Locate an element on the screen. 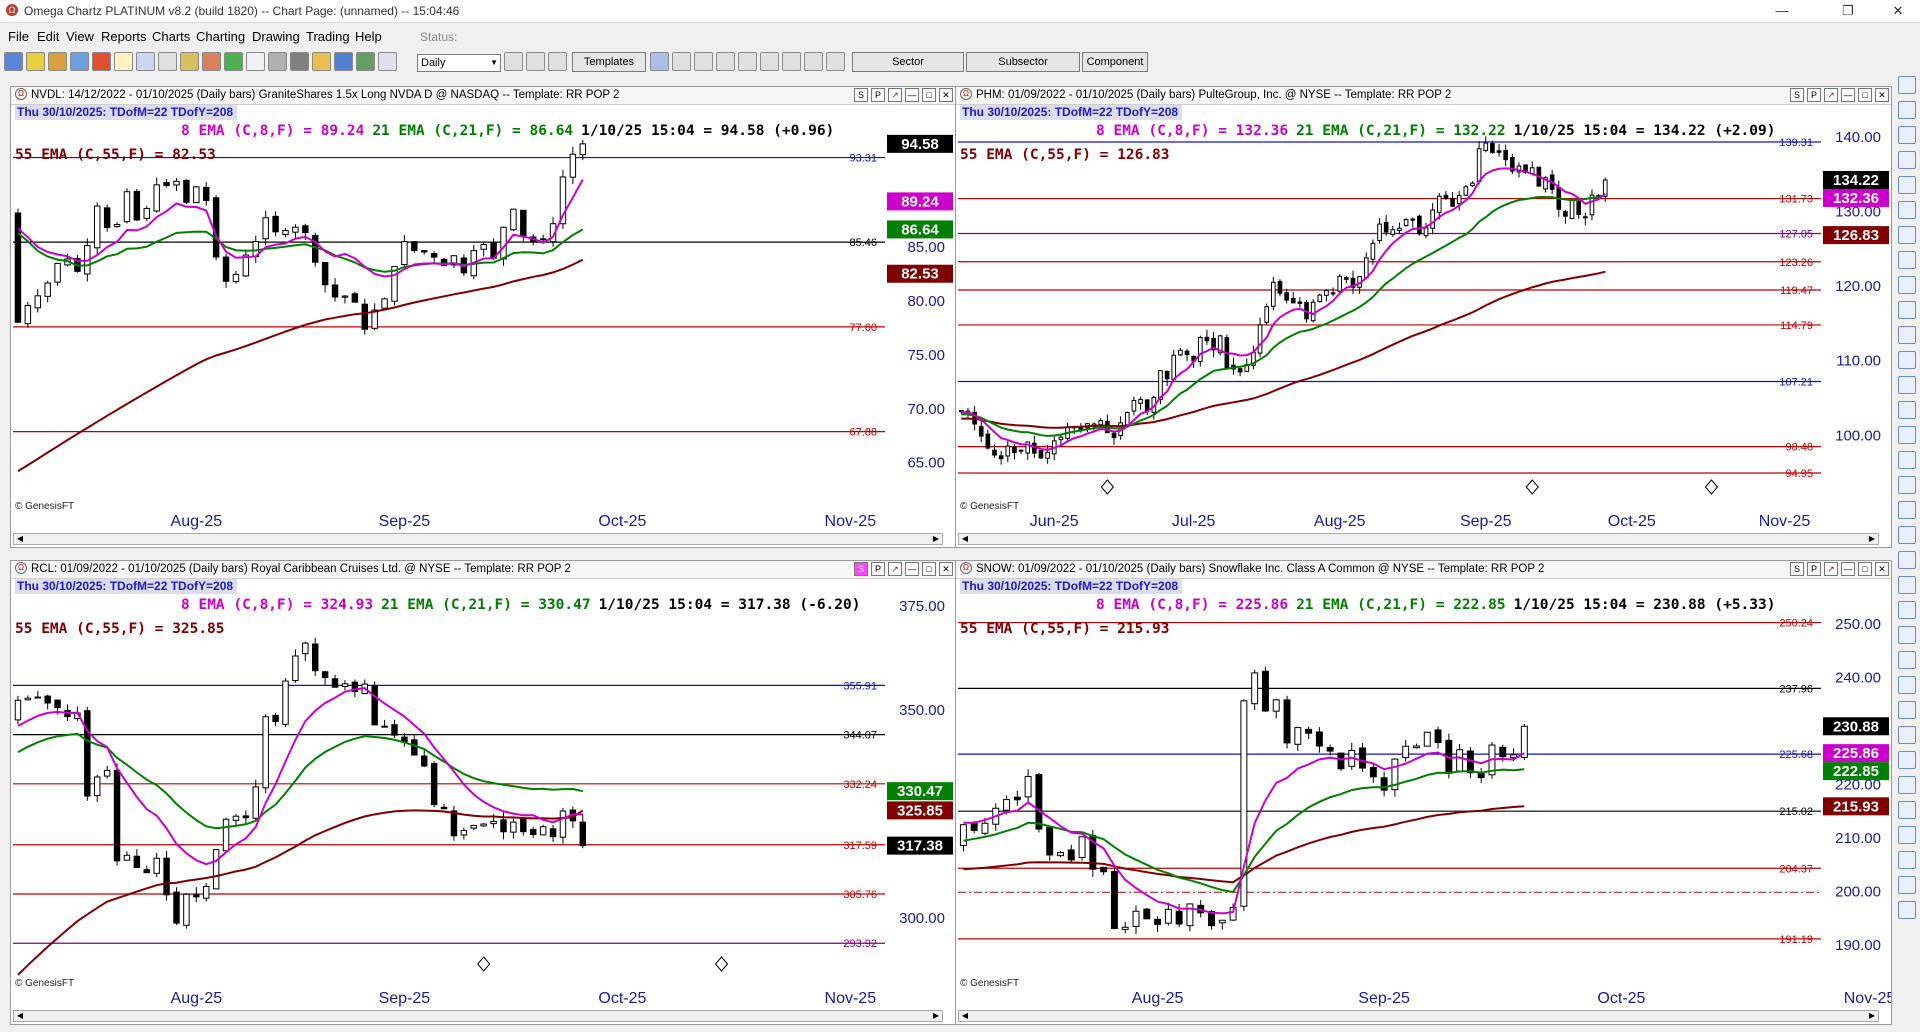 The width and height of the screenshot is (1920, 1032). tool-speedline-icon is located at coordinates (1907, 735).